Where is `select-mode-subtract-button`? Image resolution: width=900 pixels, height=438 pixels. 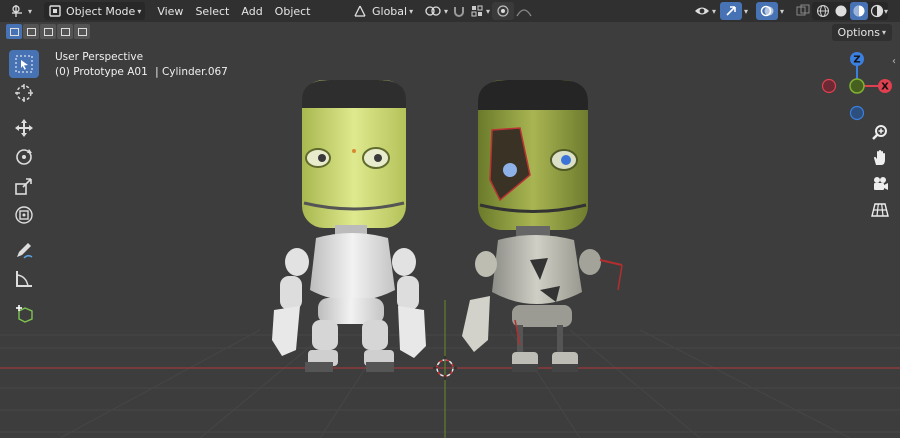
select-mode-subtract-button is located at coordinates (48, 31).